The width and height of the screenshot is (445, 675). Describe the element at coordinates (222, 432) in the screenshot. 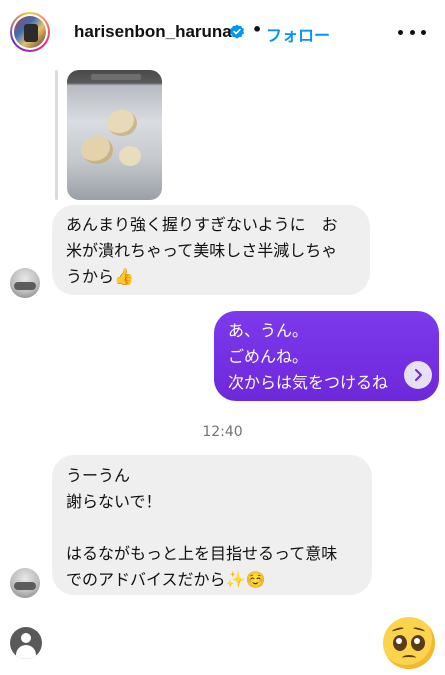

I see `message-timestamp: 12:40` at that location.